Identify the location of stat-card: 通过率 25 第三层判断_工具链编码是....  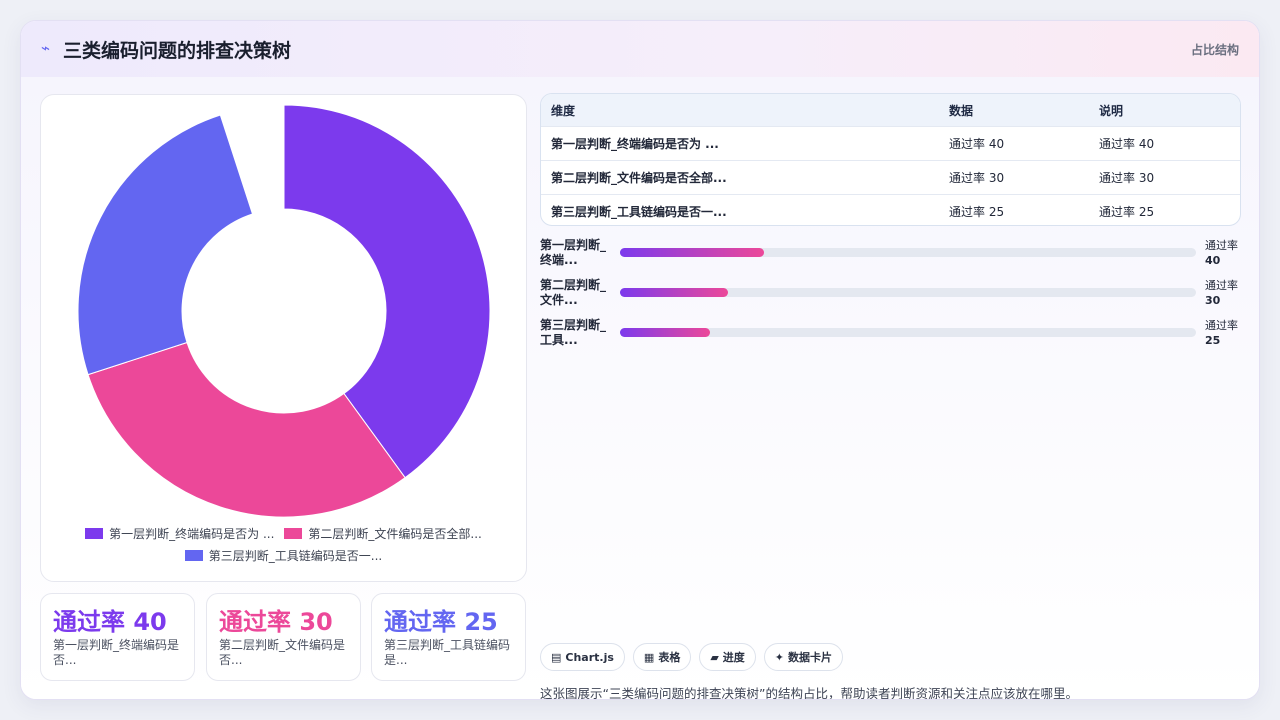
(448, 637).